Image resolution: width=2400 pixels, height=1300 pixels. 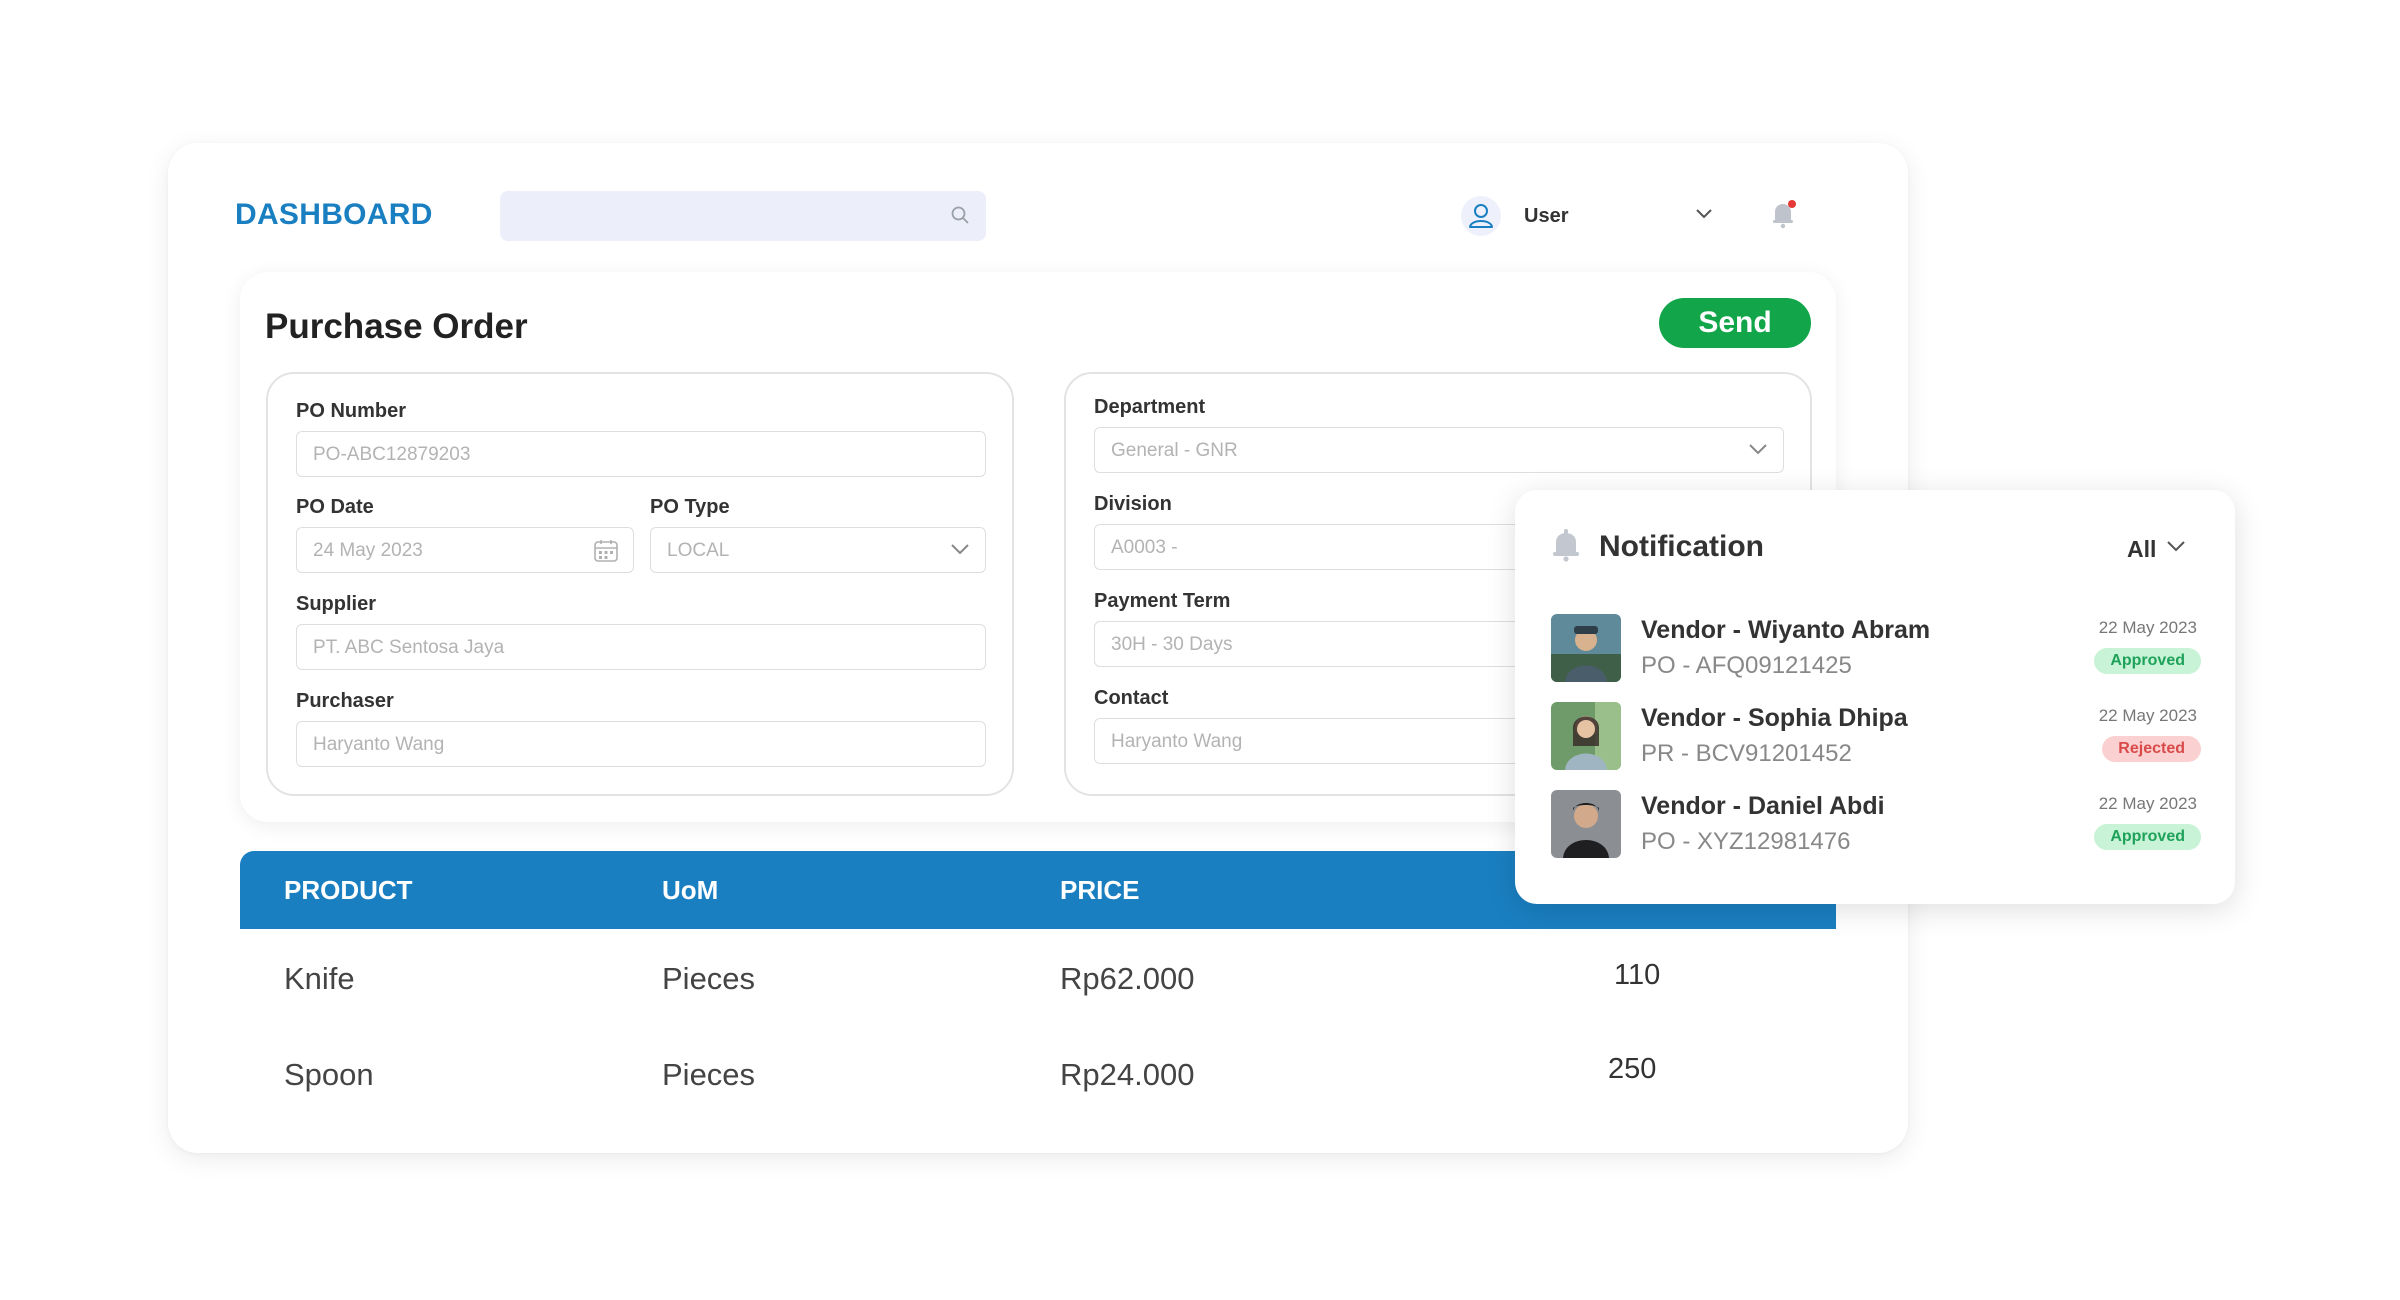 I want to click on search-input, so click(x=743, y=216).